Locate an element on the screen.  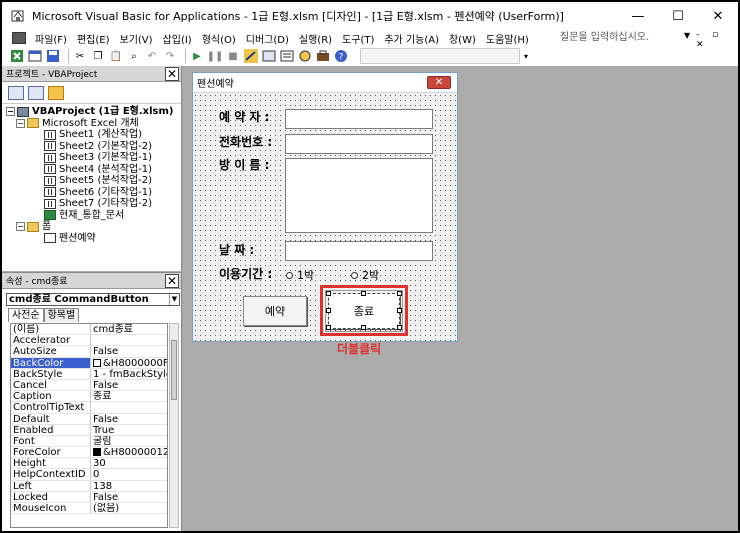
property-row: Caption 종료 is located at coordinates (89, 397).